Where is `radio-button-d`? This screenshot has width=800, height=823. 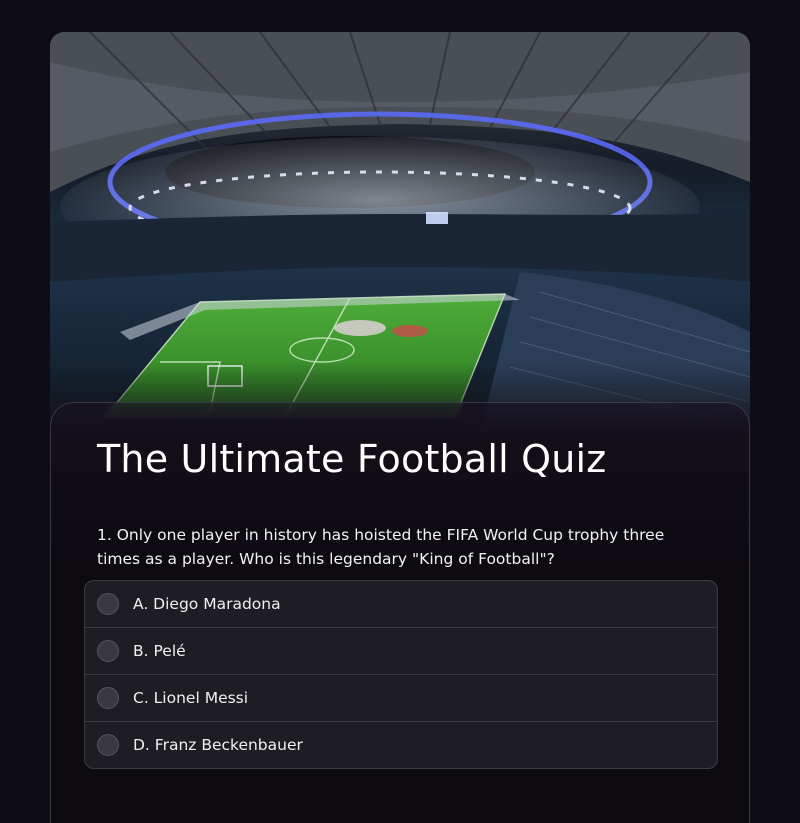 radio-button-d is located at coordinates (108, 745).